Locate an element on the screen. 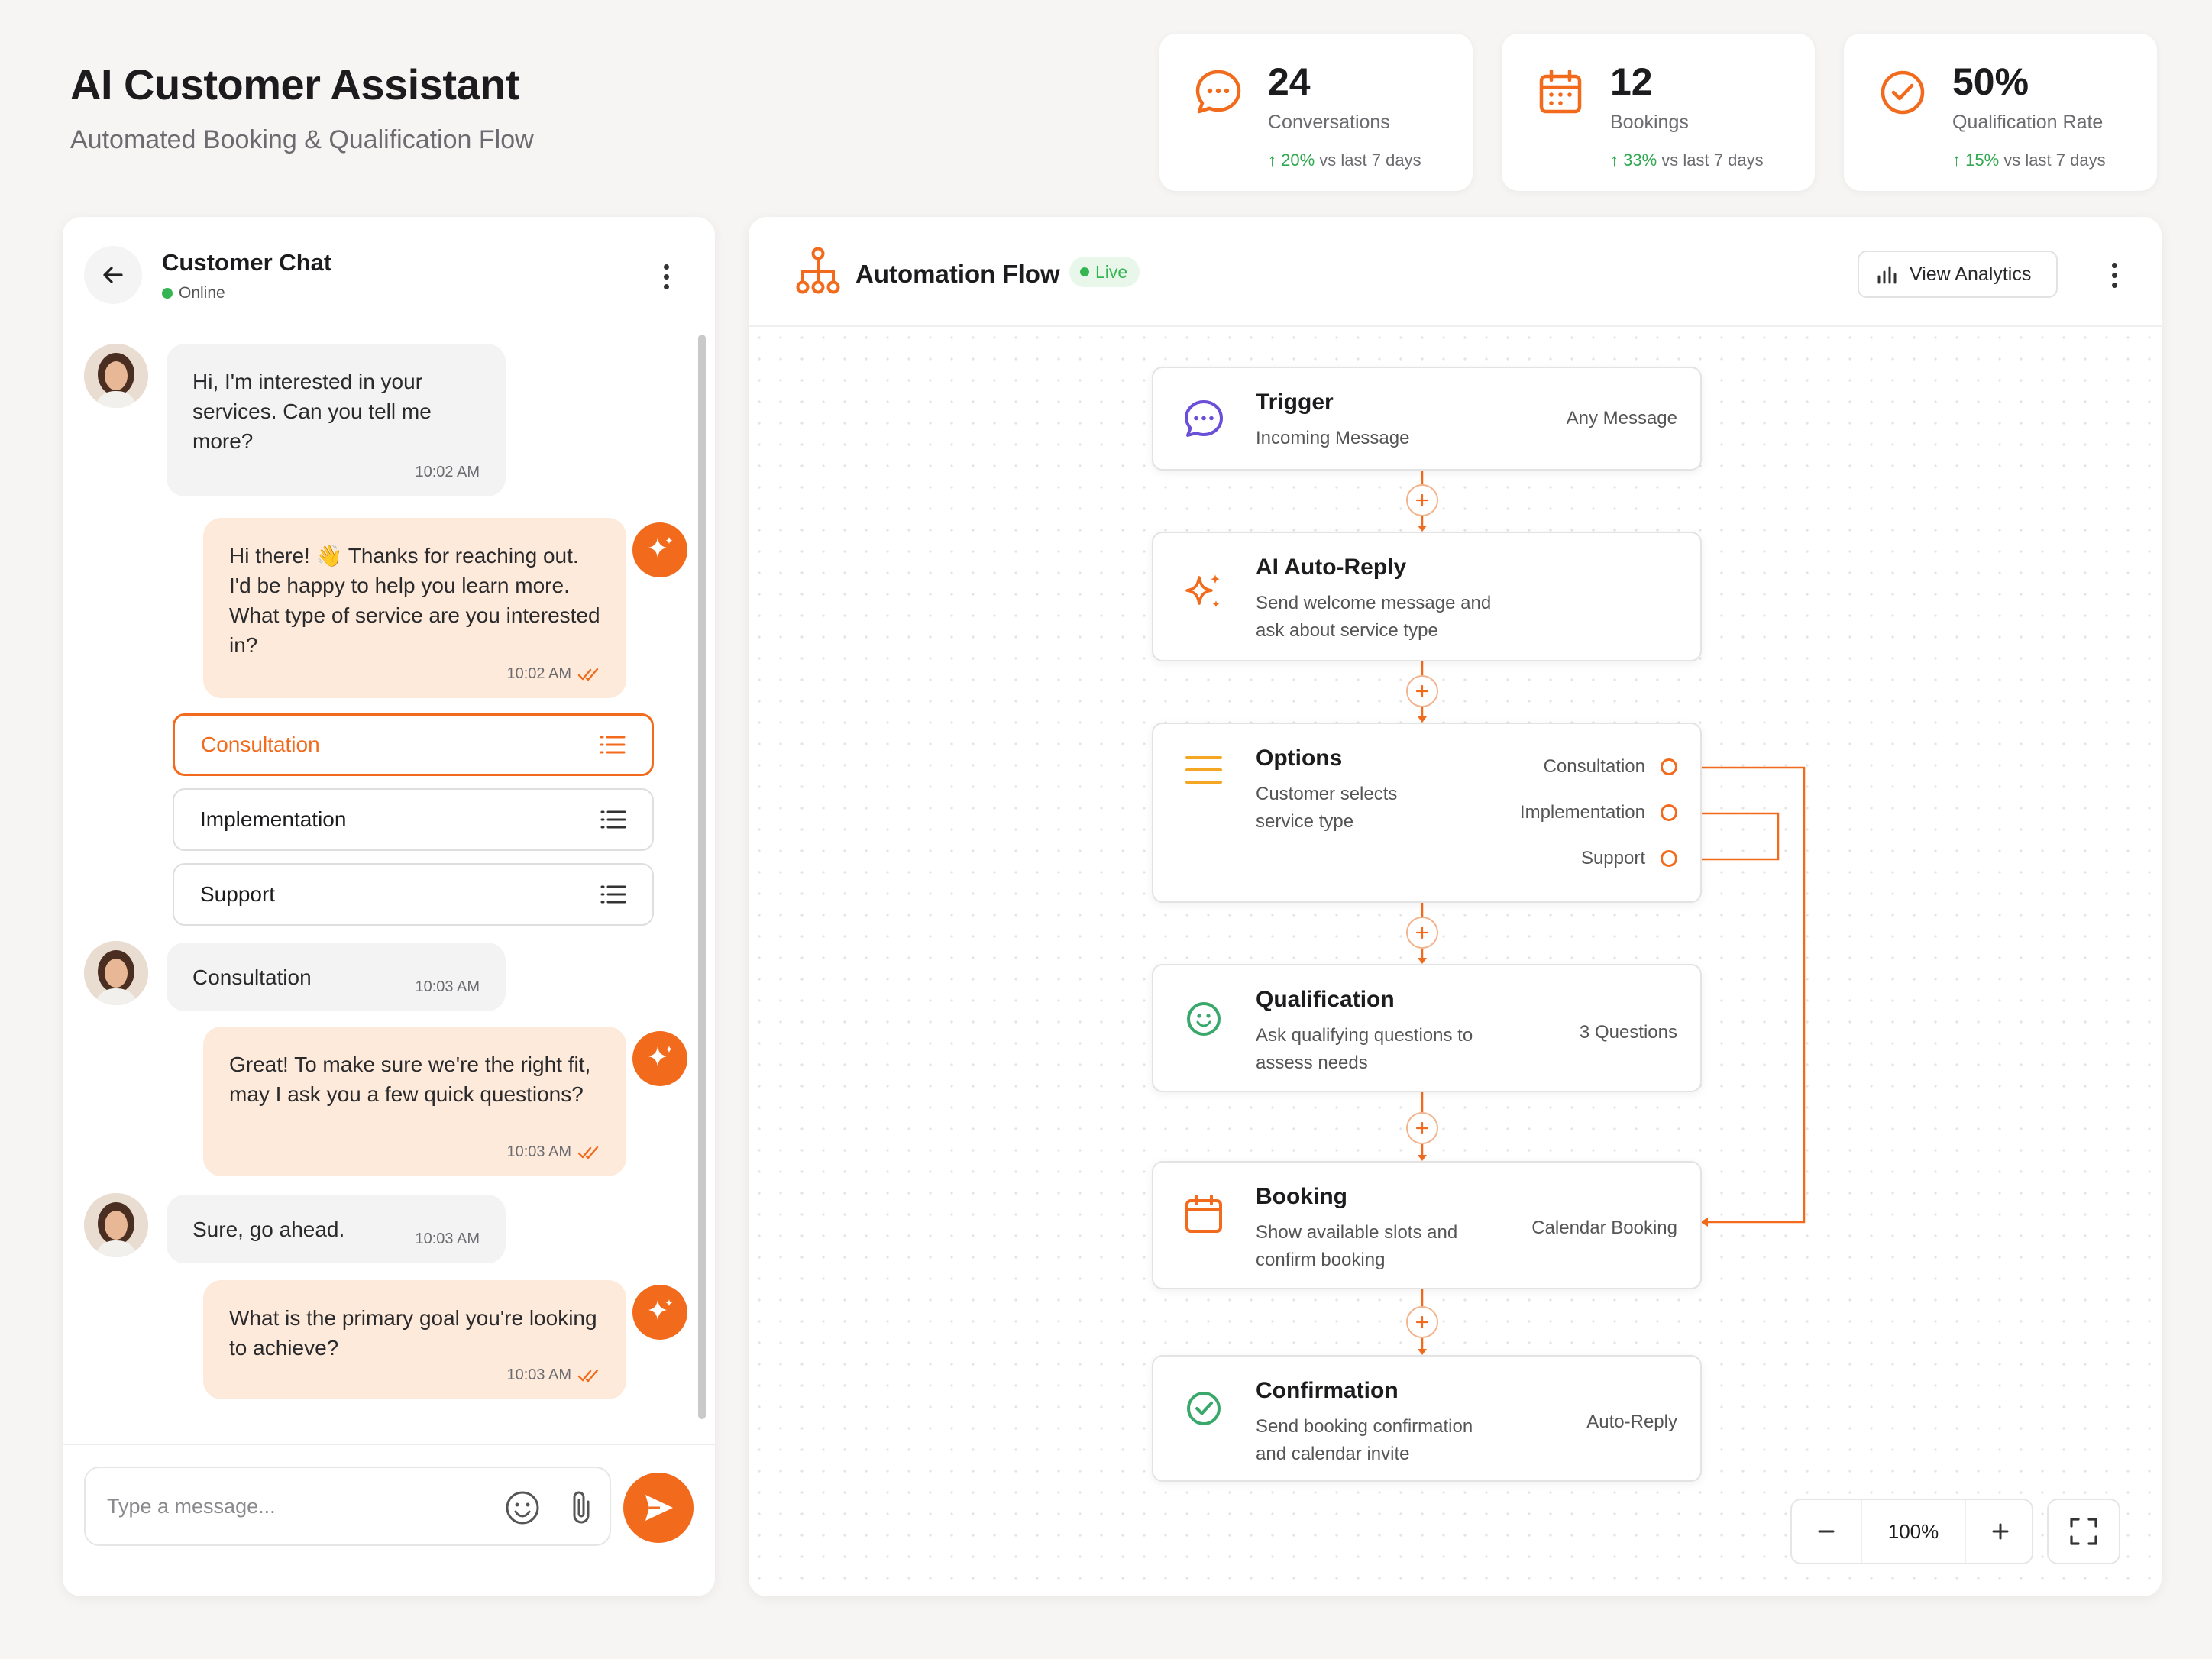 This screenshot has width=2212, height=1659. option-button-support: Support is located at coordinates (413, 895).